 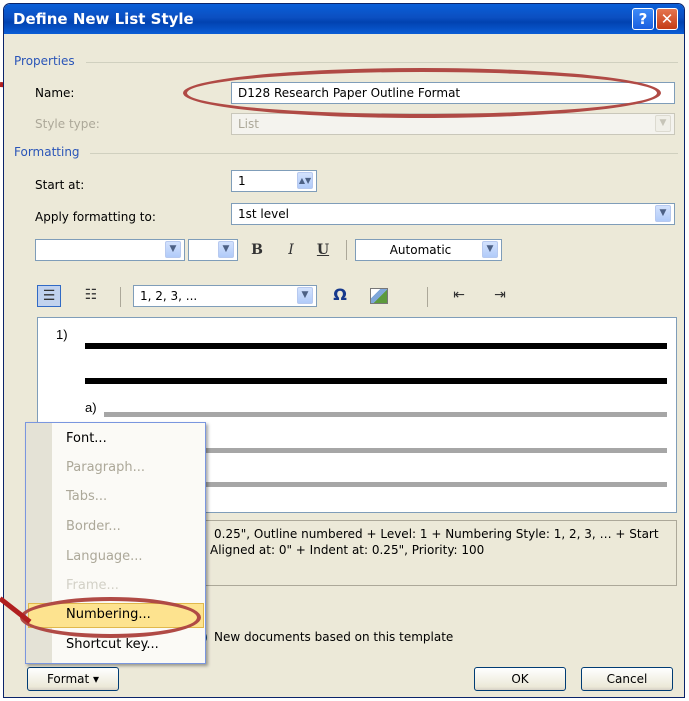 I want to click on picture-icon, so click(x=379, y=296).